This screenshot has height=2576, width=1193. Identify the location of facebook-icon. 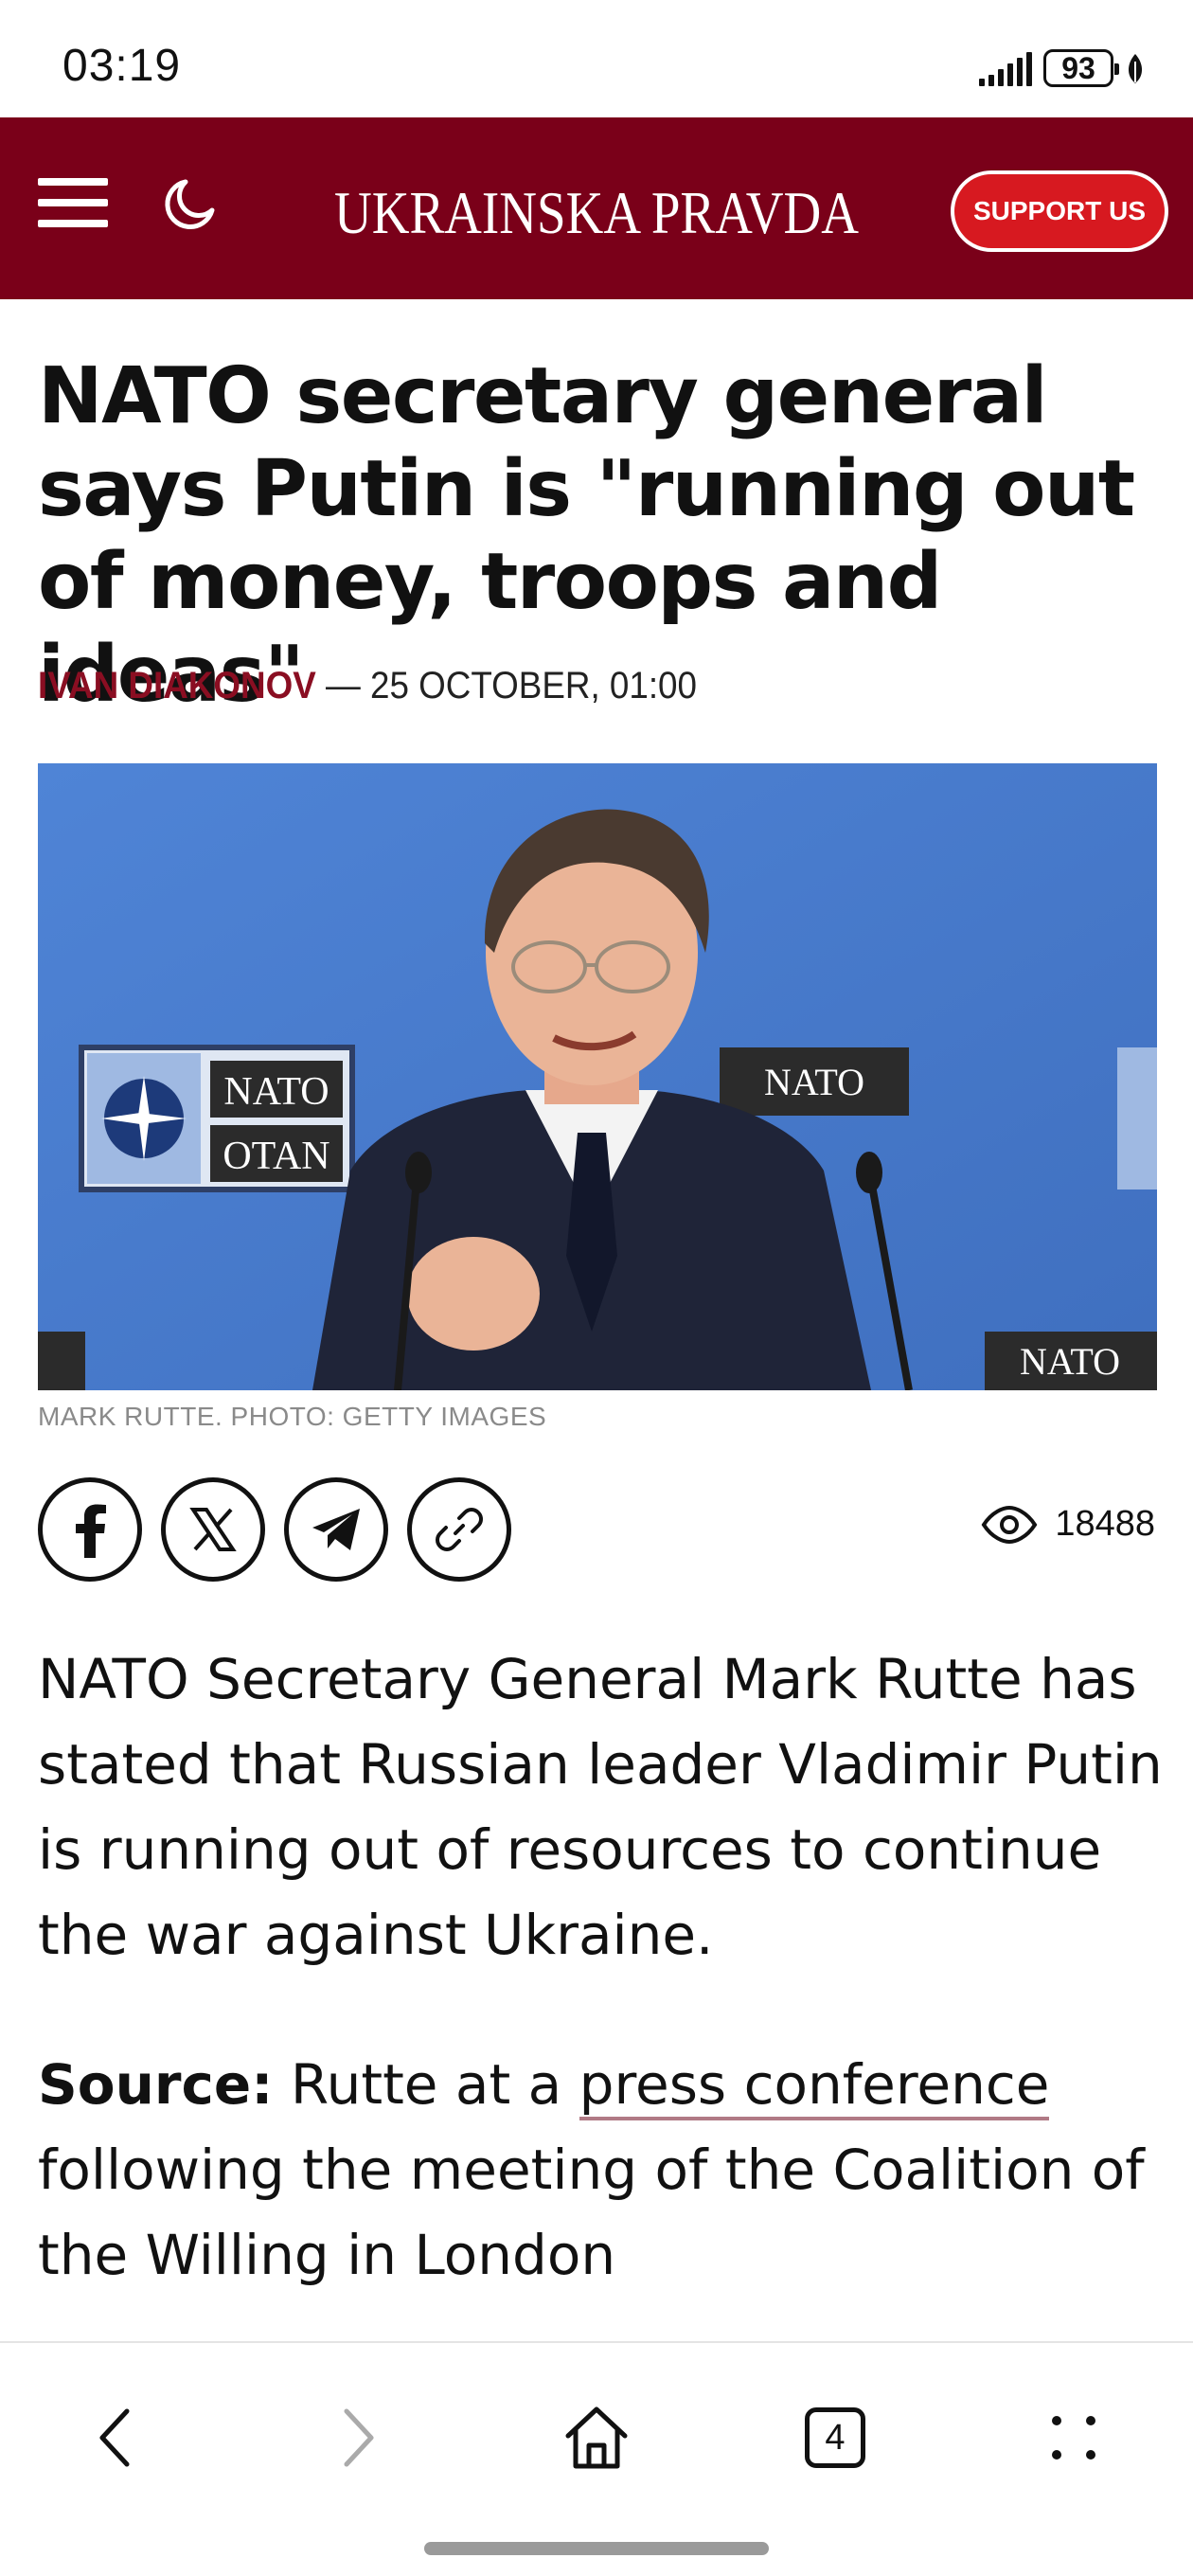
(91, 1531).